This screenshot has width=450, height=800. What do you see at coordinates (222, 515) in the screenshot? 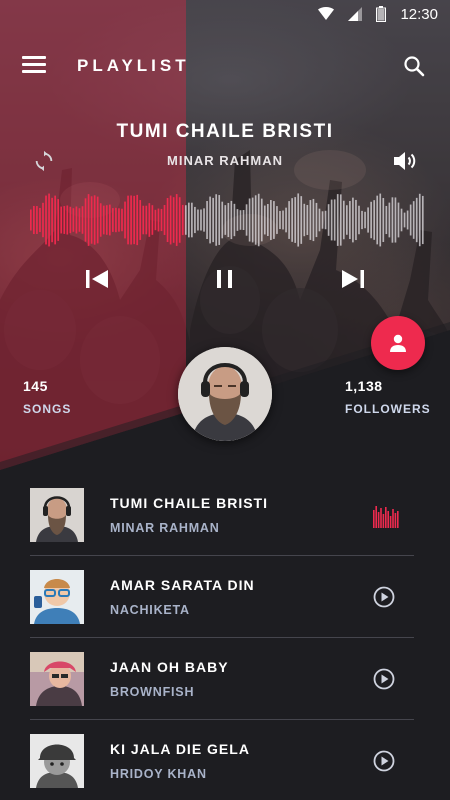
I see `track-row: TUMI CHAILE BRISTI MINAR RAHMAN` at bounding box center [222, 515].